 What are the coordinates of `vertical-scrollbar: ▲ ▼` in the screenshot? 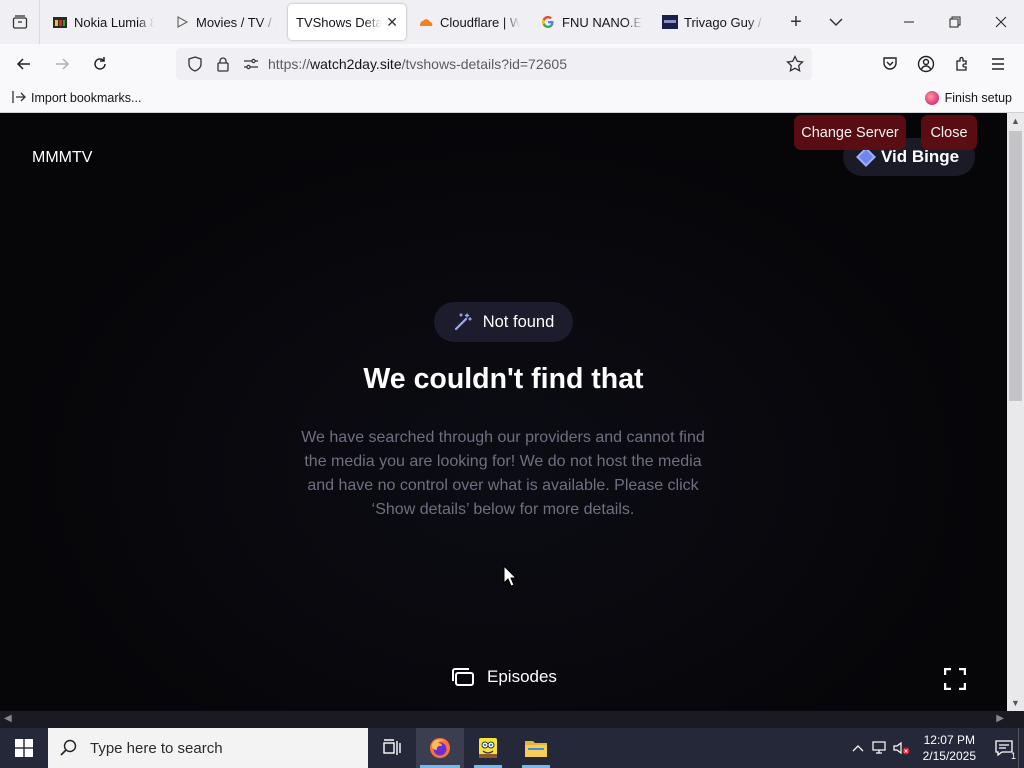 It's located at (1015, 412).